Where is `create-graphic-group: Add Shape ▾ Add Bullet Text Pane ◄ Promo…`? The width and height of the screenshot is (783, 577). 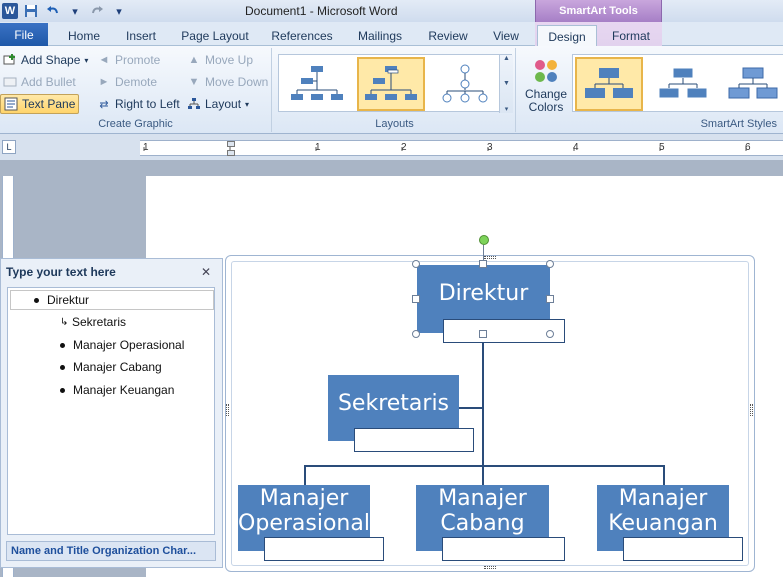
create-graphic-group: Add Shape ▾ Add Bullet Text Pane ◄ Promo… is located at coordinates (136, 90).